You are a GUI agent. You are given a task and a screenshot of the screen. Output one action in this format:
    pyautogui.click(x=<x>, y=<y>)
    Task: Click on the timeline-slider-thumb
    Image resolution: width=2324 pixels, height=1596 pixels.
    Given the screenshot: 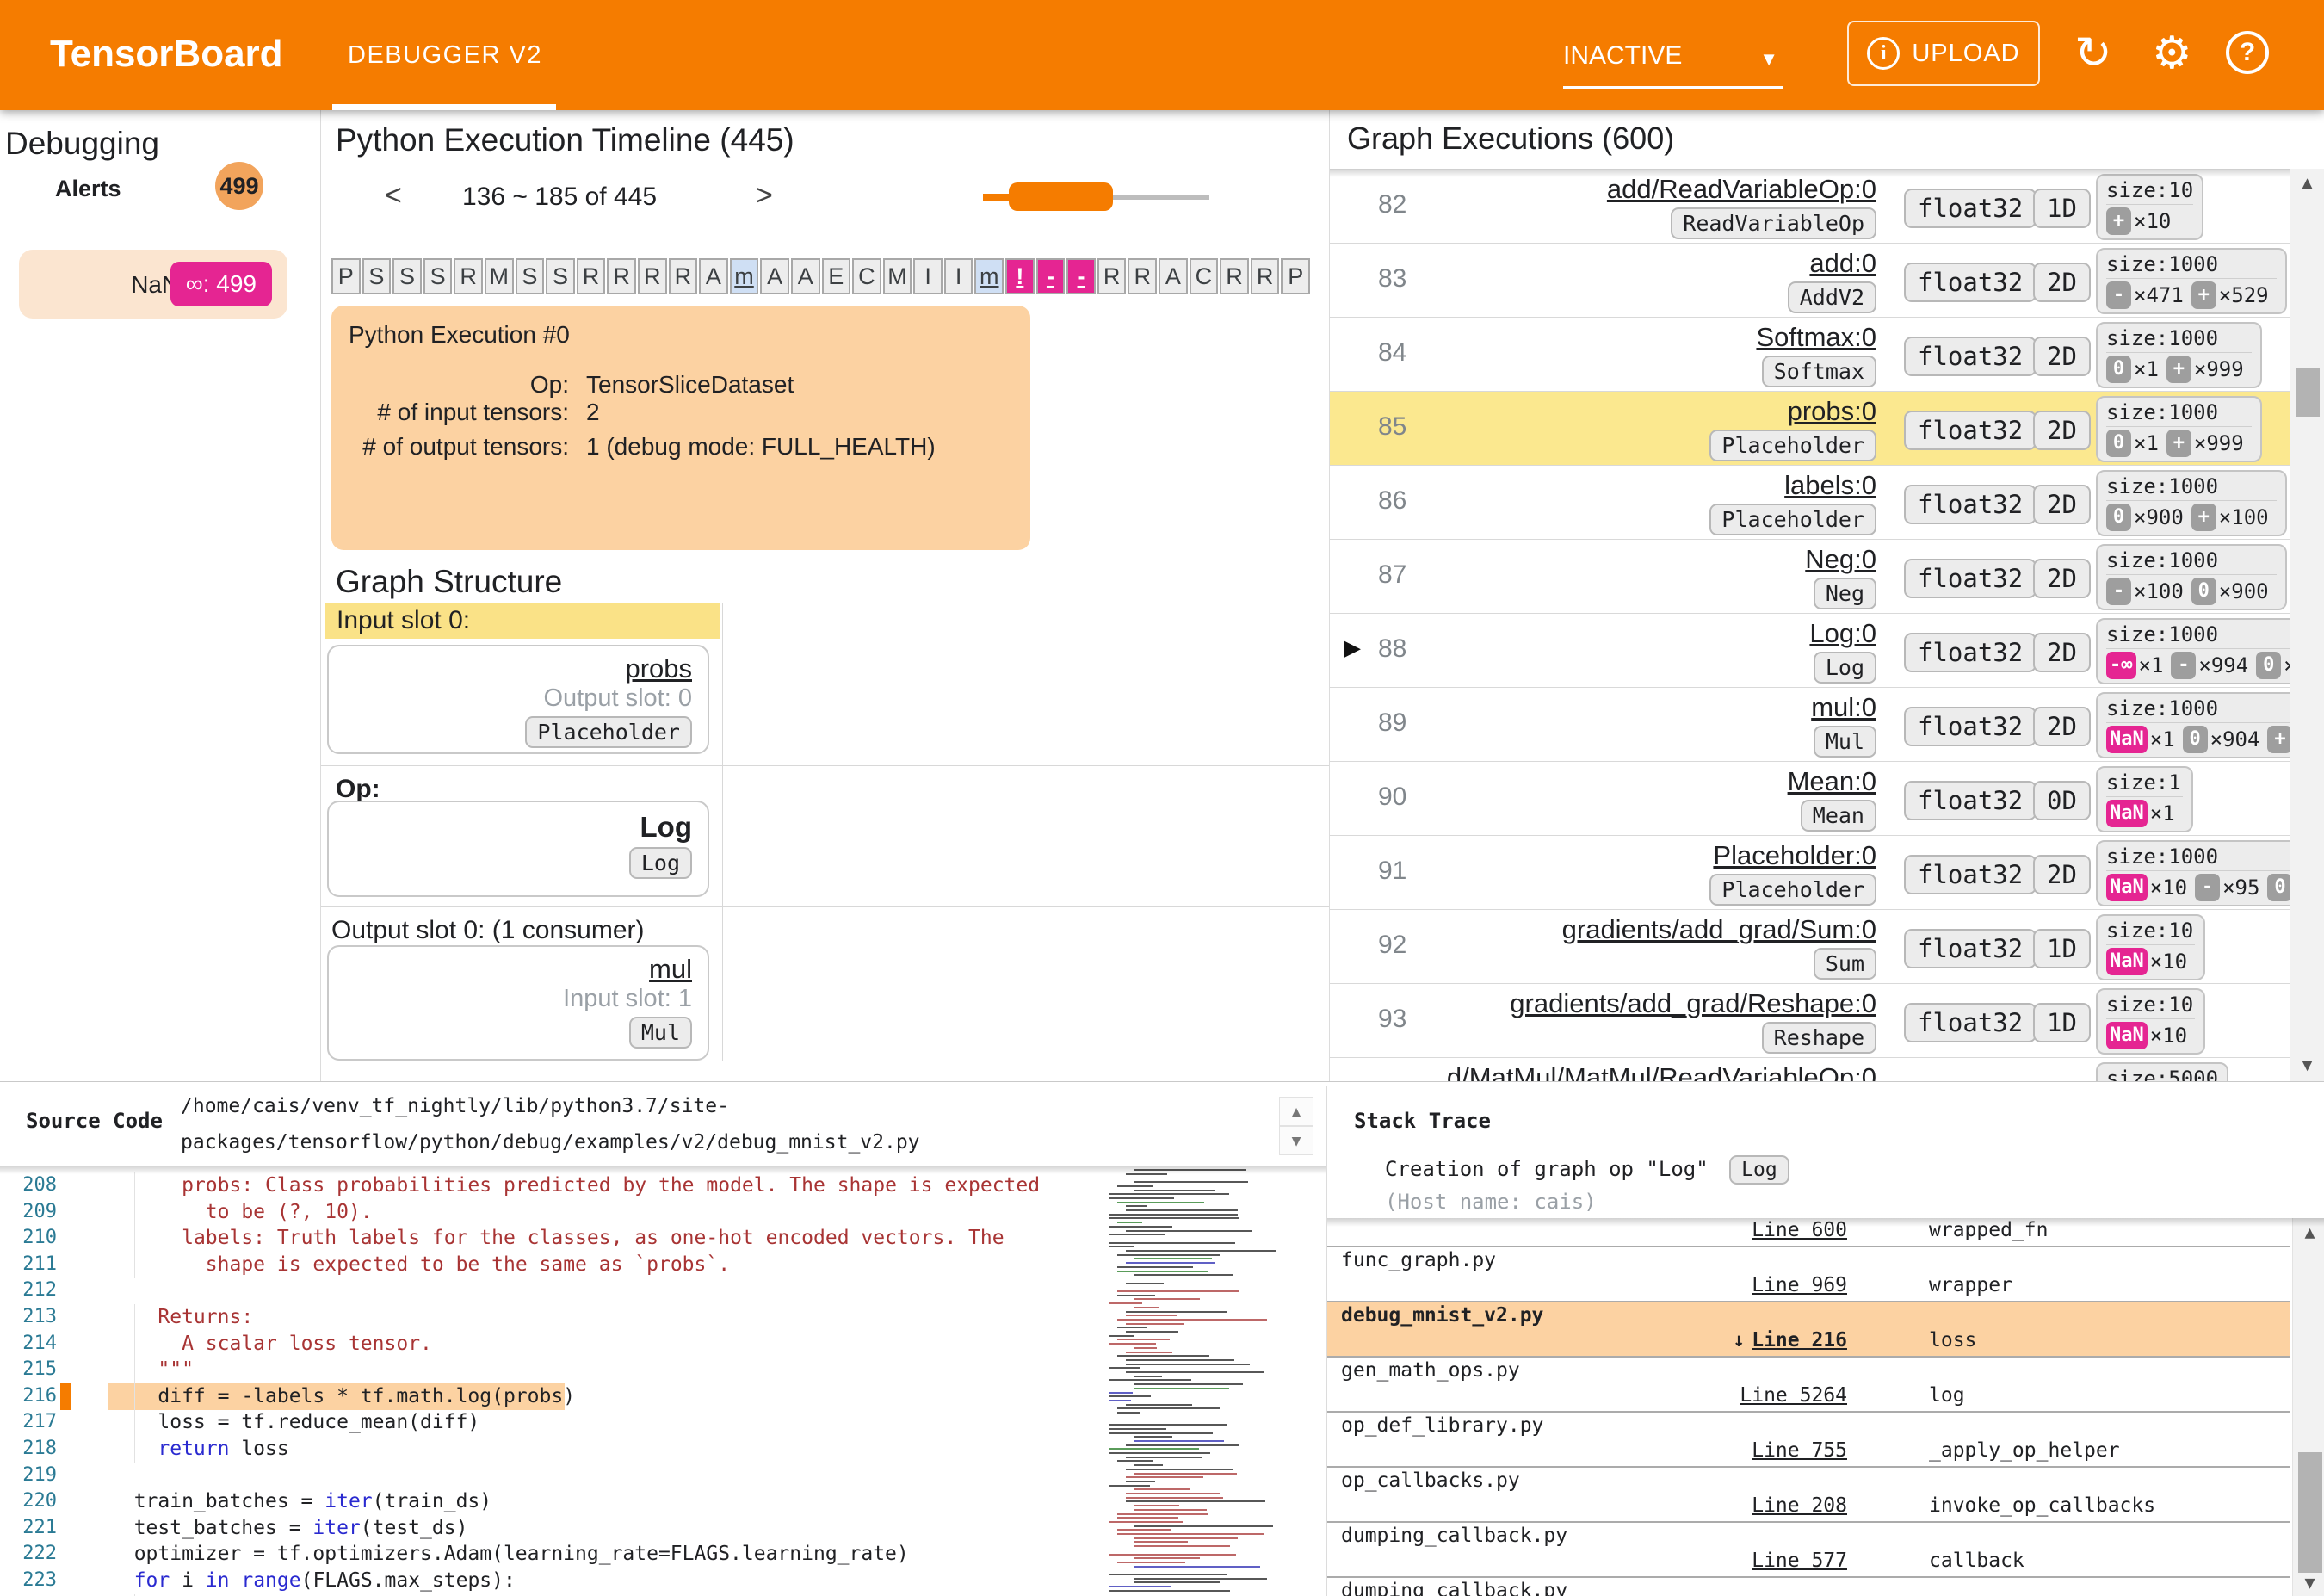 What is the action you would take?
    pyautogui.click(x=1061, y=196)
    